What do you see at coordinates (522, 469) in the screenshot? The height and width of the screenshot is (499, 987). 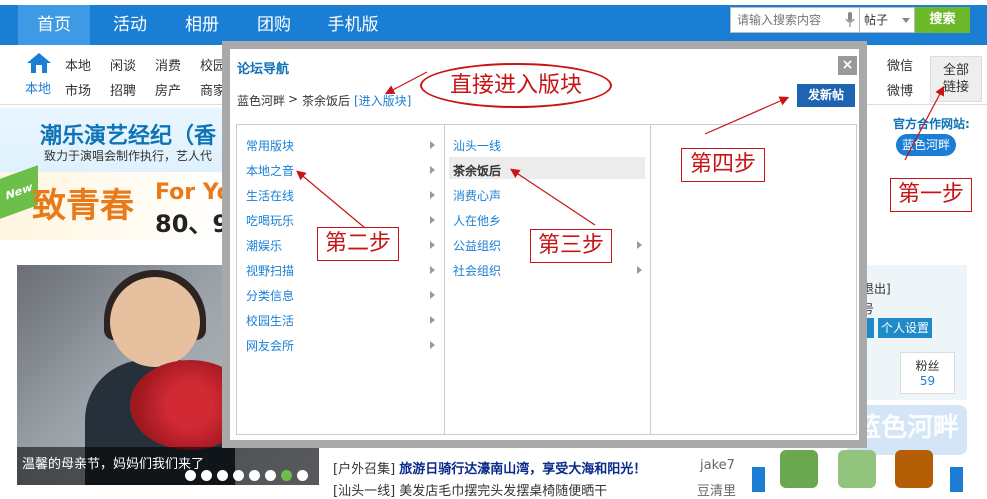 I see `thread-title: 旅游日骑行达濠南山湾，享受大海和阳光！` at bounding box center [522, 469].